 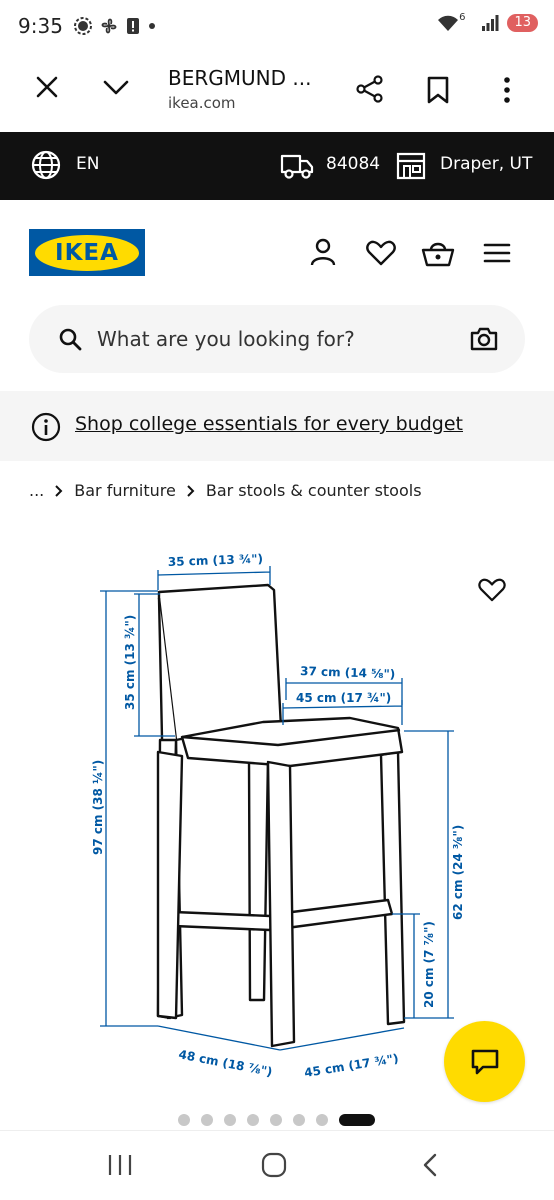 What do you see at coordinates (458, 872) in the screenshot?
I see `dim-seat-height: 62 cm (24 ⅜")` at bounding box center [458, 872].